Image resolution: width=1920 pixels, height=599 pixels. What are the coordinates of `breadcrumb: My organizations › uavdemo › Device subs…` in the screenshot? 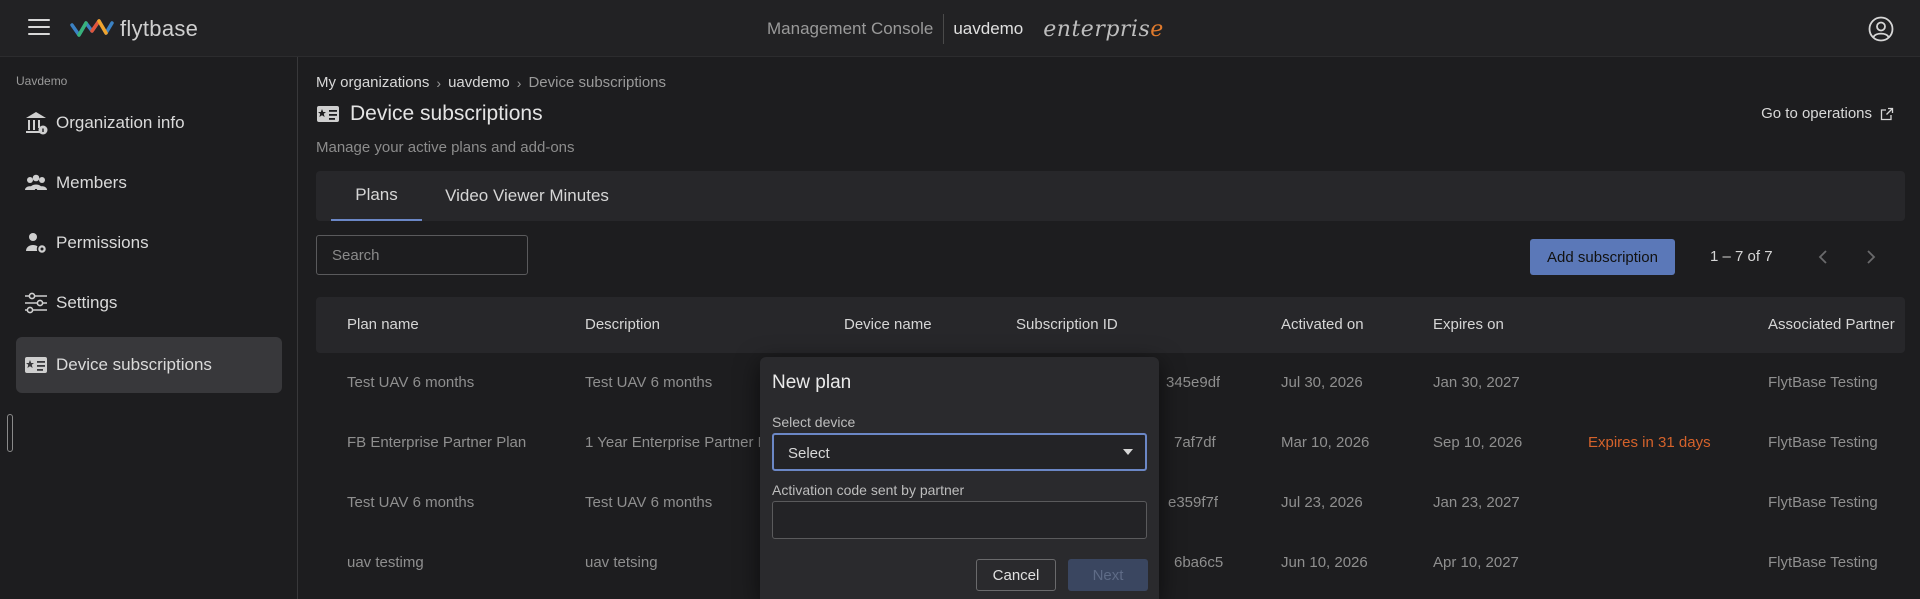 It's located at (491, 82).